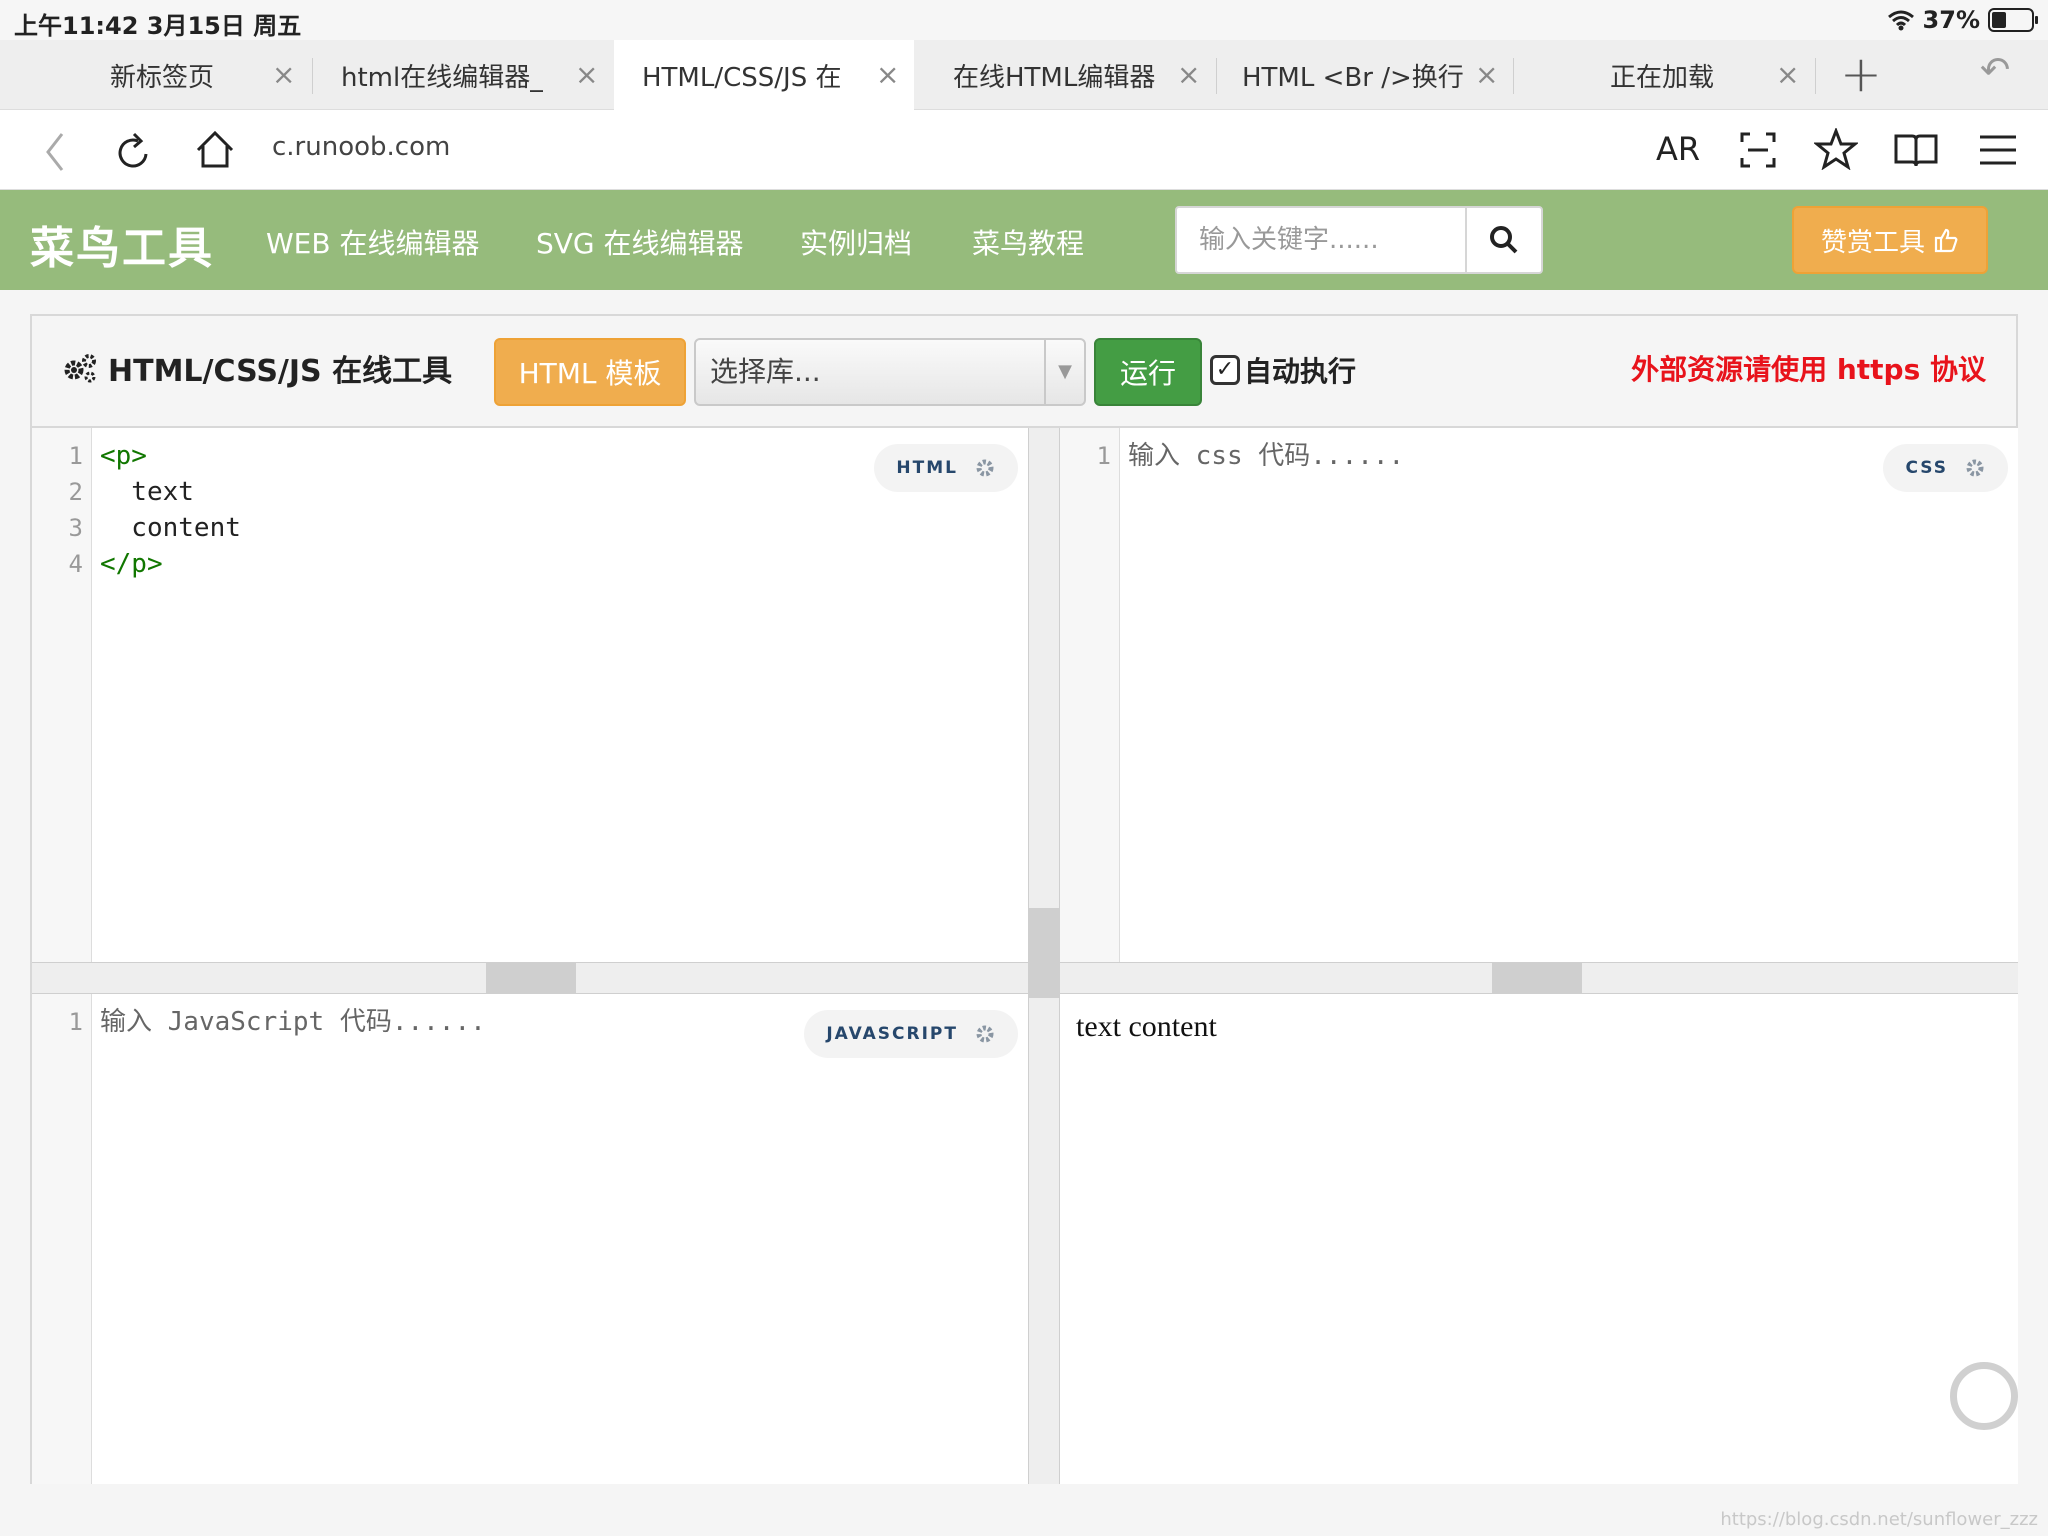 This screenshot has height=1536, width=2048. I want to click on autorun-label: 自动执行, so click(1300, 371).